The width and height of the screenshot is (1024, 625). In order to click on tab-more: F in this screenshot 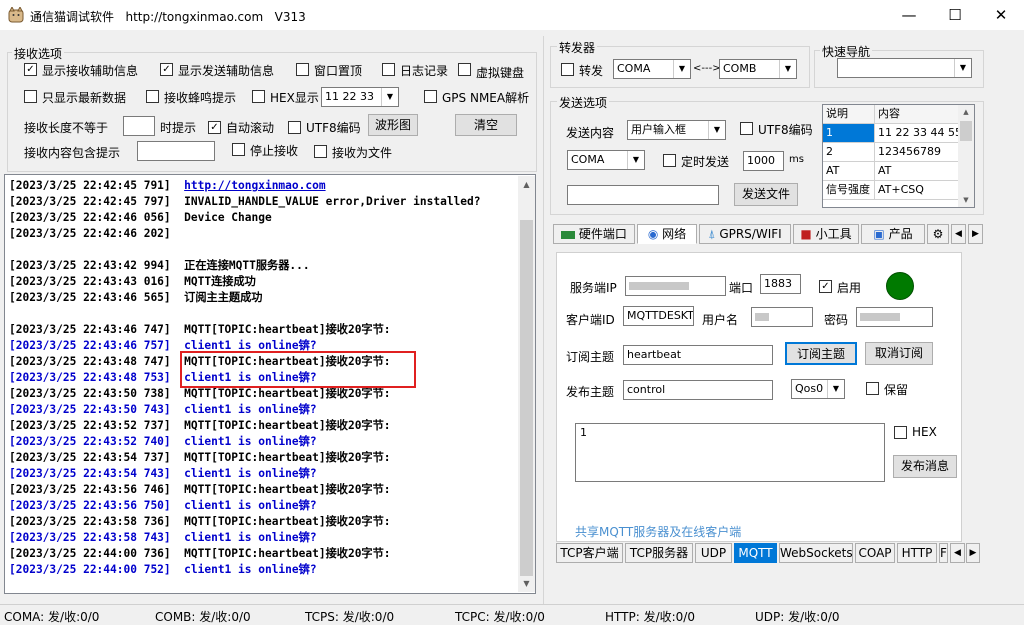, I will do `click(943, 553)`.